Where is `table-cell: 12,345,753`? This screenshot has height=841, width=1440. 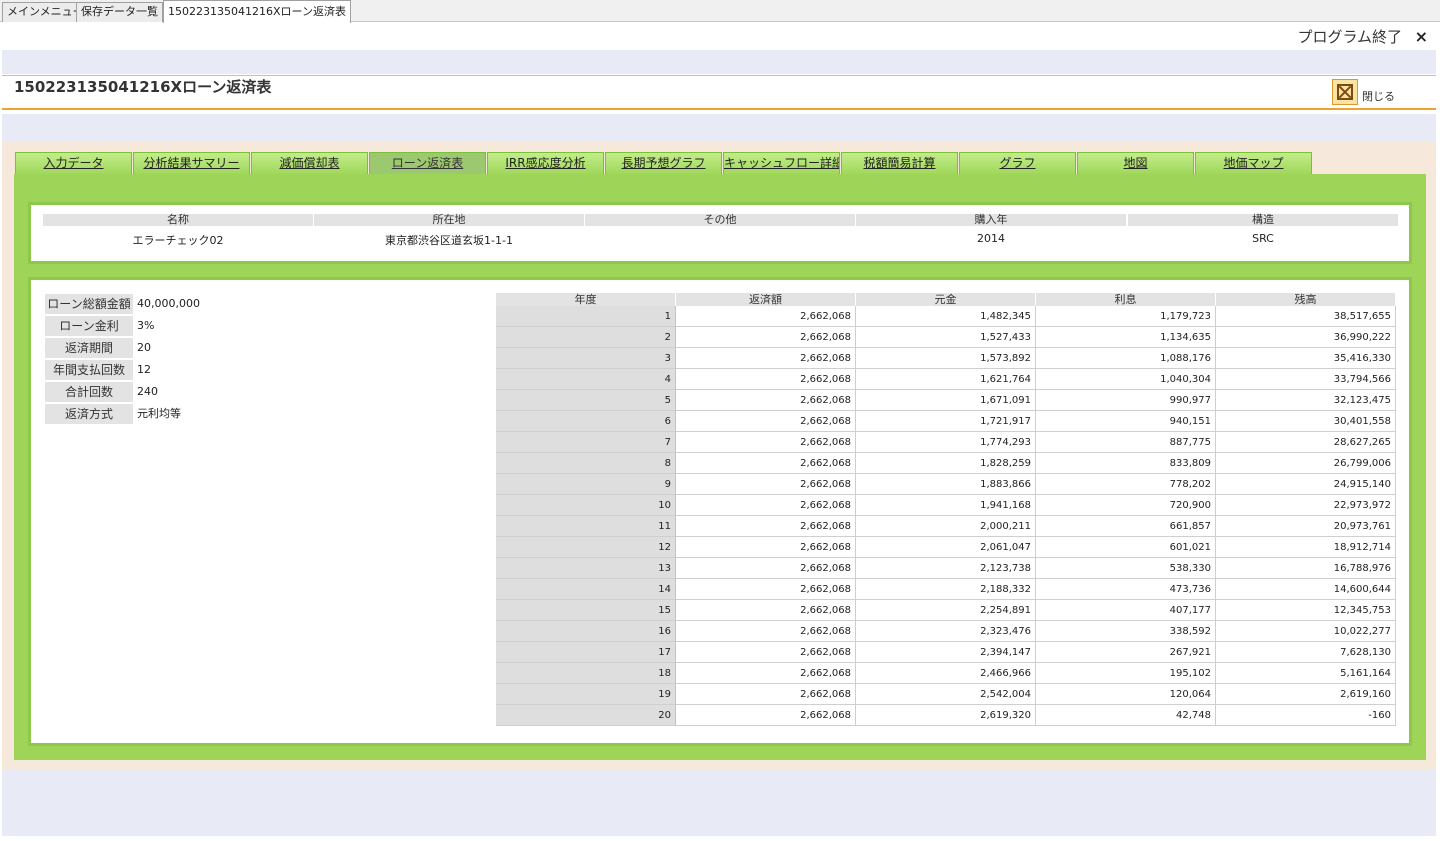
table-cell: 12,345,753 is located at coordinates (1306, 610).